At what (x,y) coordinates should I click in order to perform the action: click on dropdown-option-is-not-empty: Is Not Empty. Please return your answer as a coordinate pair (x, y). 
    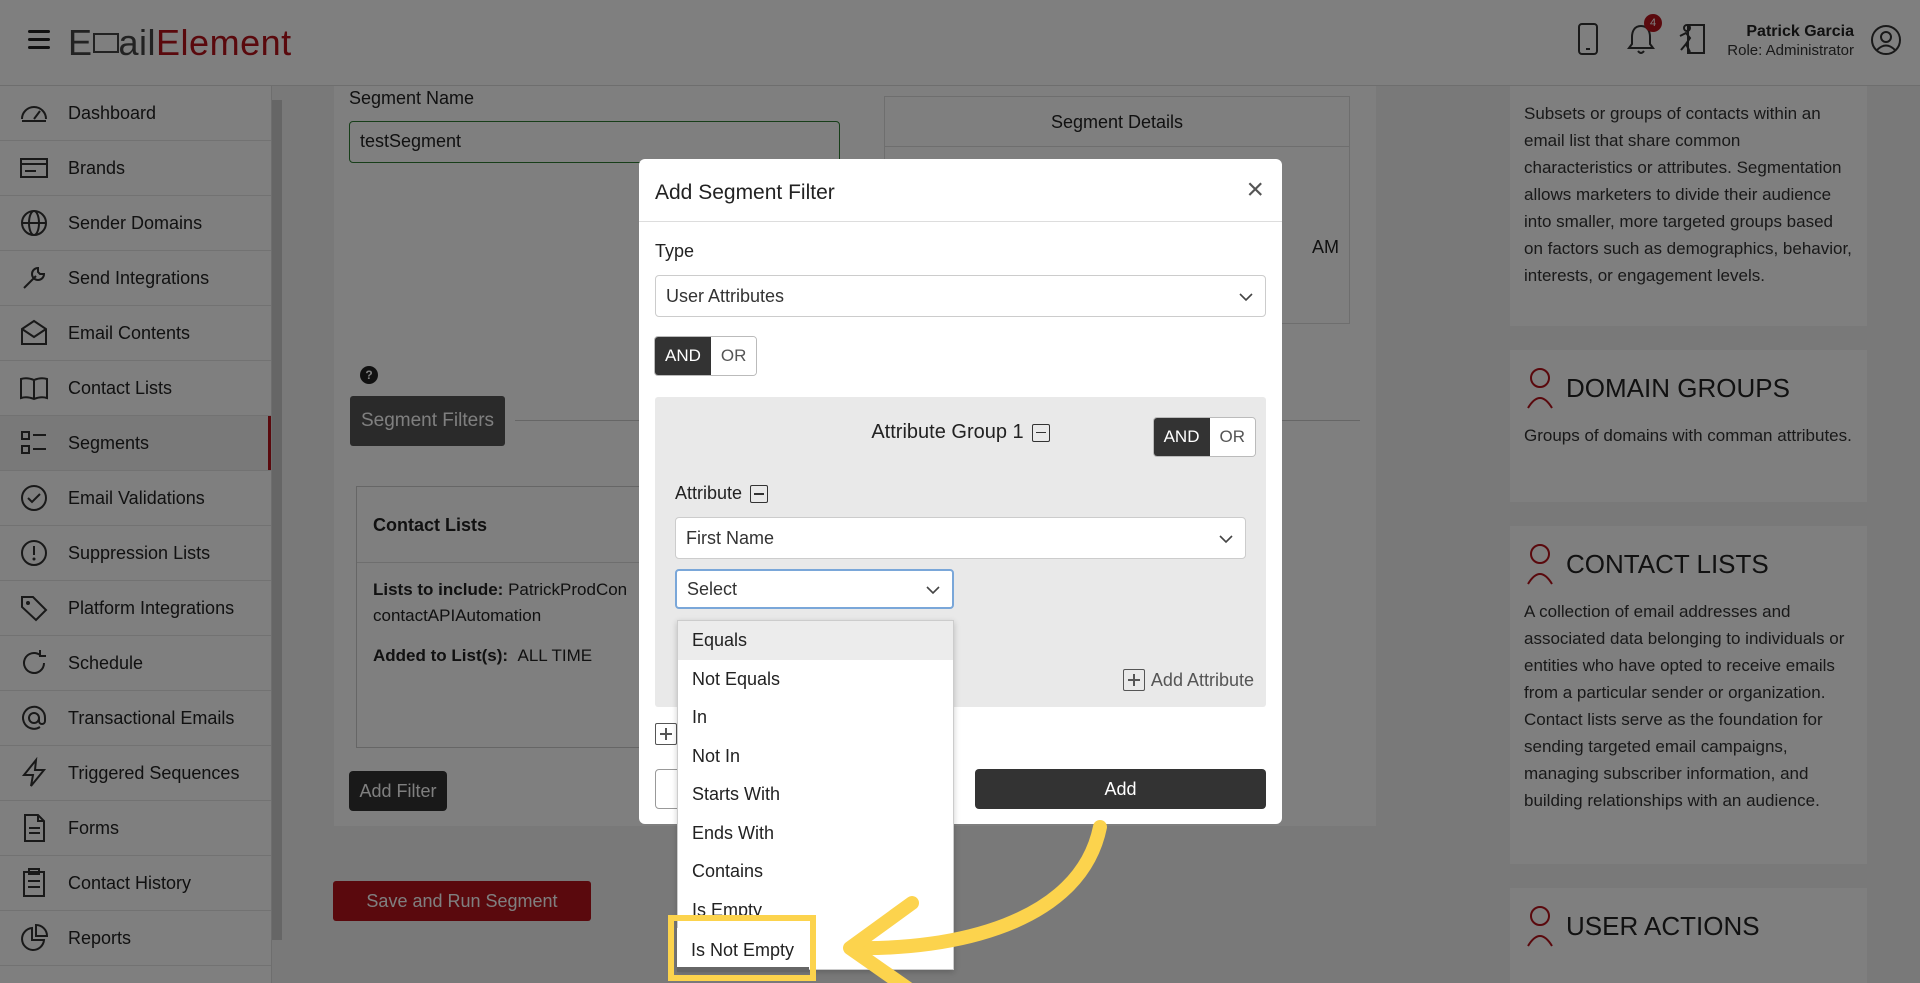
    Looking at the image, I should click on (743, 950).